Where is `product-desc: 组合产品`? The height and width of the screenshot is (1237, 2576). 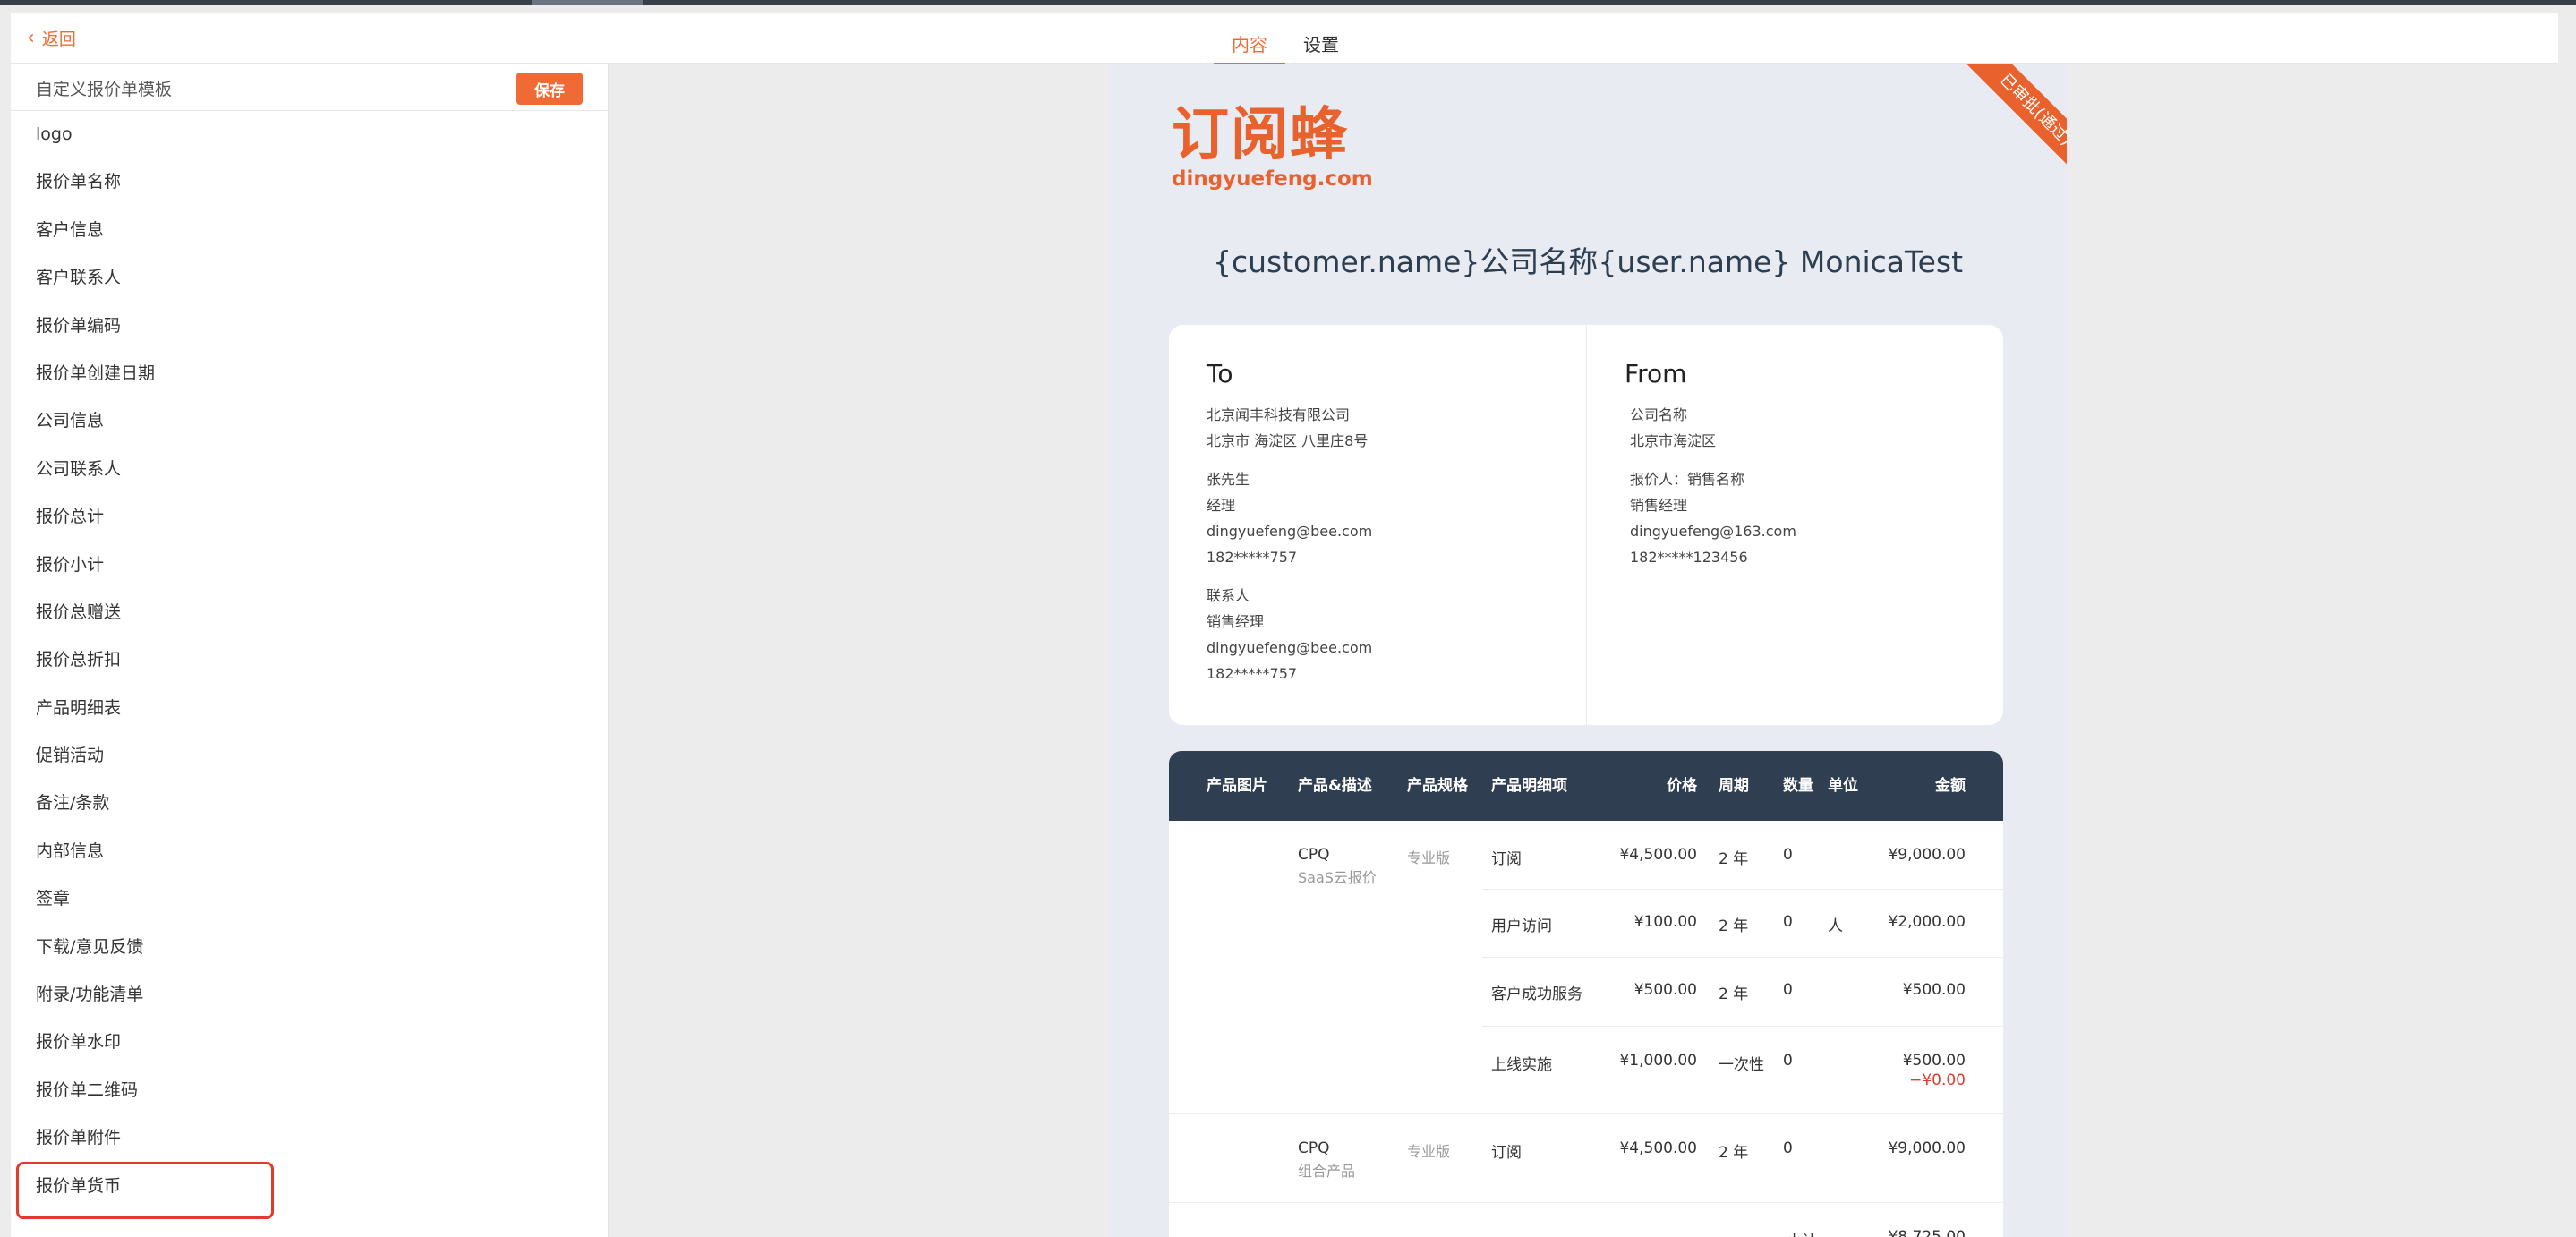 product-desc: 组合产品 is located at coordinates (1327, 1171).